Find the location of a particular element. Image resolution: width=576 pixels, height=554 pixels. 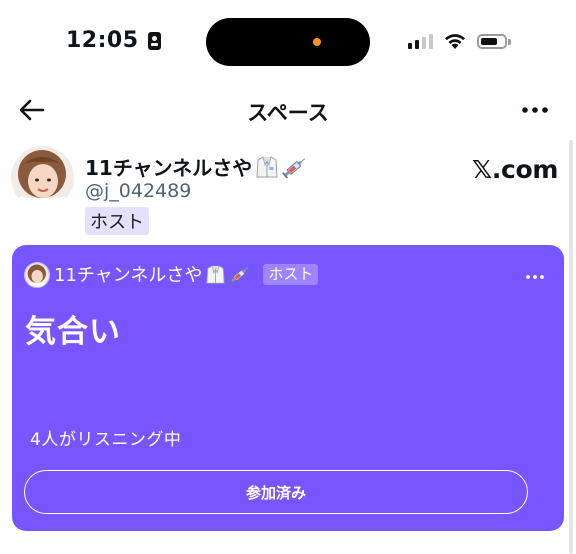

listener-count: 4人がリスニング中 is located at coordinates (106, 440).